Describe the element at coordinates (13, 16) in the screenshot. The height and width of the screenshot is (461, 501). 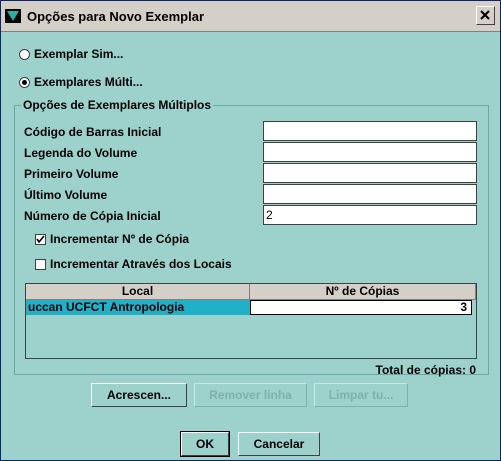
I see `app-logo-icon` at that location.